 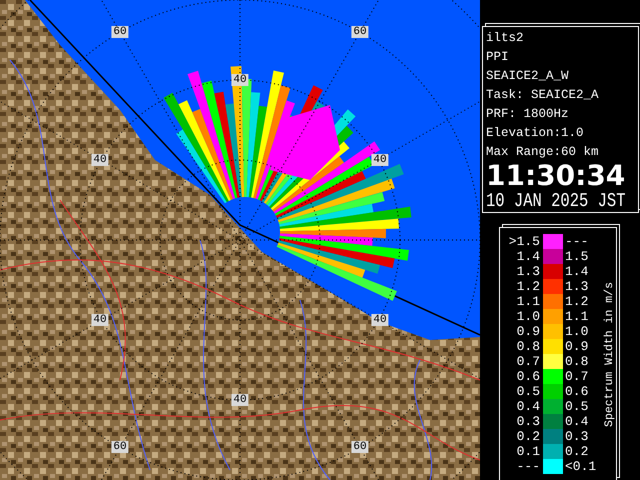 I want to click on info-text: PRF: 1800Hz, so click(x=528, y=114).